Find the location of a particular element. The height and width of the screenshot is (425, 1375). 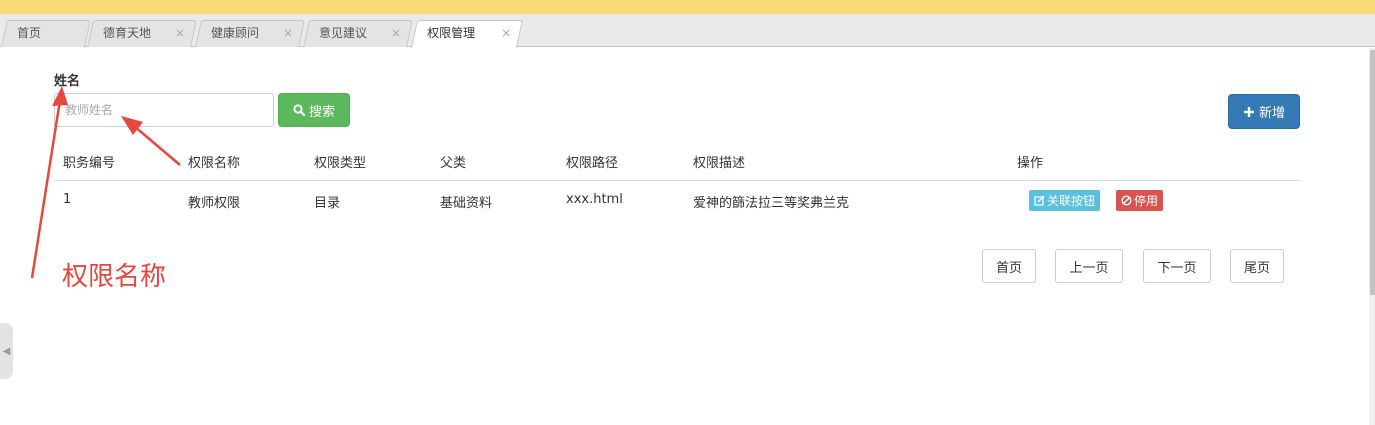

edit-icon is located at coordinates (1039, 200).